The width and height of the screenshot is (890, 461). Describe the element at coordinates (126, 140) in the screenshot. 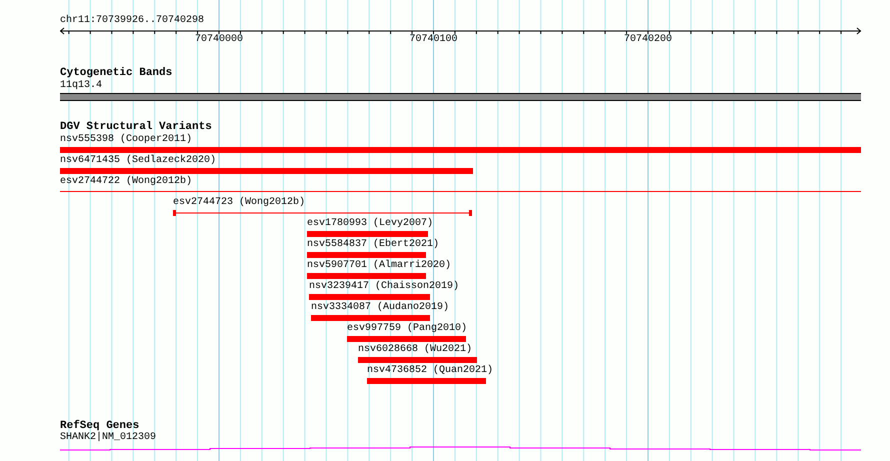

I see `feature-label: nsv555398 (Cooper2011)` at that location.